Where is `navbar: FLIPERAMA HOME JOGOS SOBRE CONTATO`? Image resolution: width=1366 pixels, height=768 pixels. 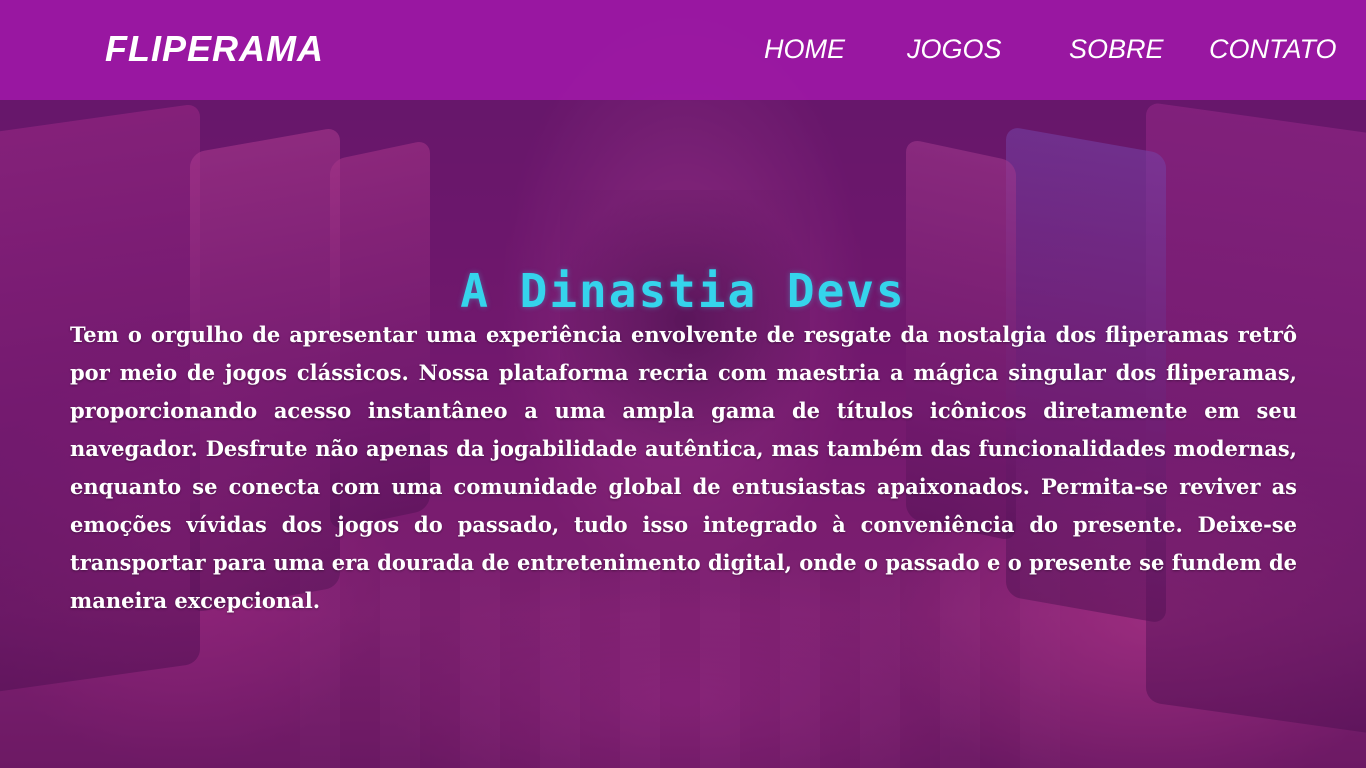
navbar: FLIPERAMA HOME JOGOS SOBRE CONTATO is located at coordinates (683, 50).